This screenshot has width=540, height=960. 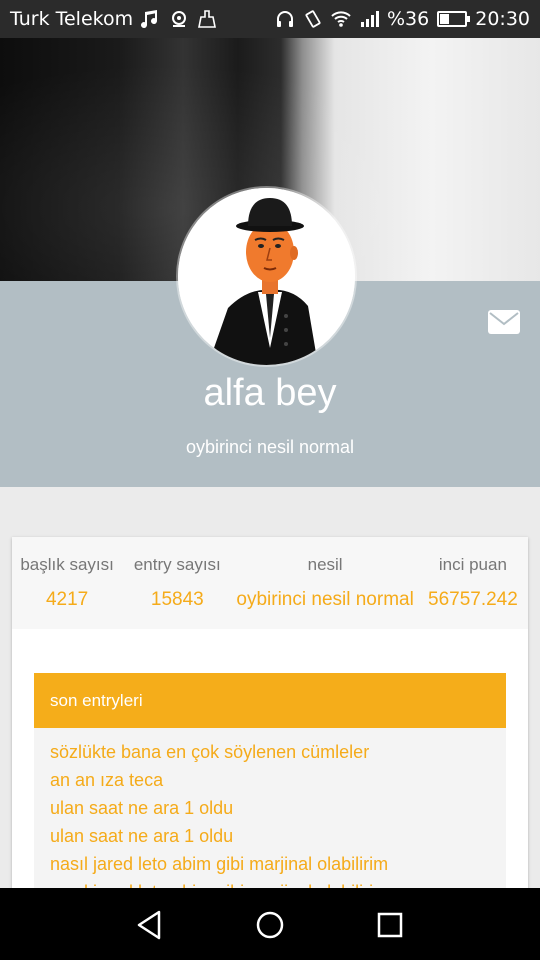 What do you see at coordinates (67, 564) in the screenshot?
I see `stat-label: başlık sayısı` at bounding box center [67, 564].